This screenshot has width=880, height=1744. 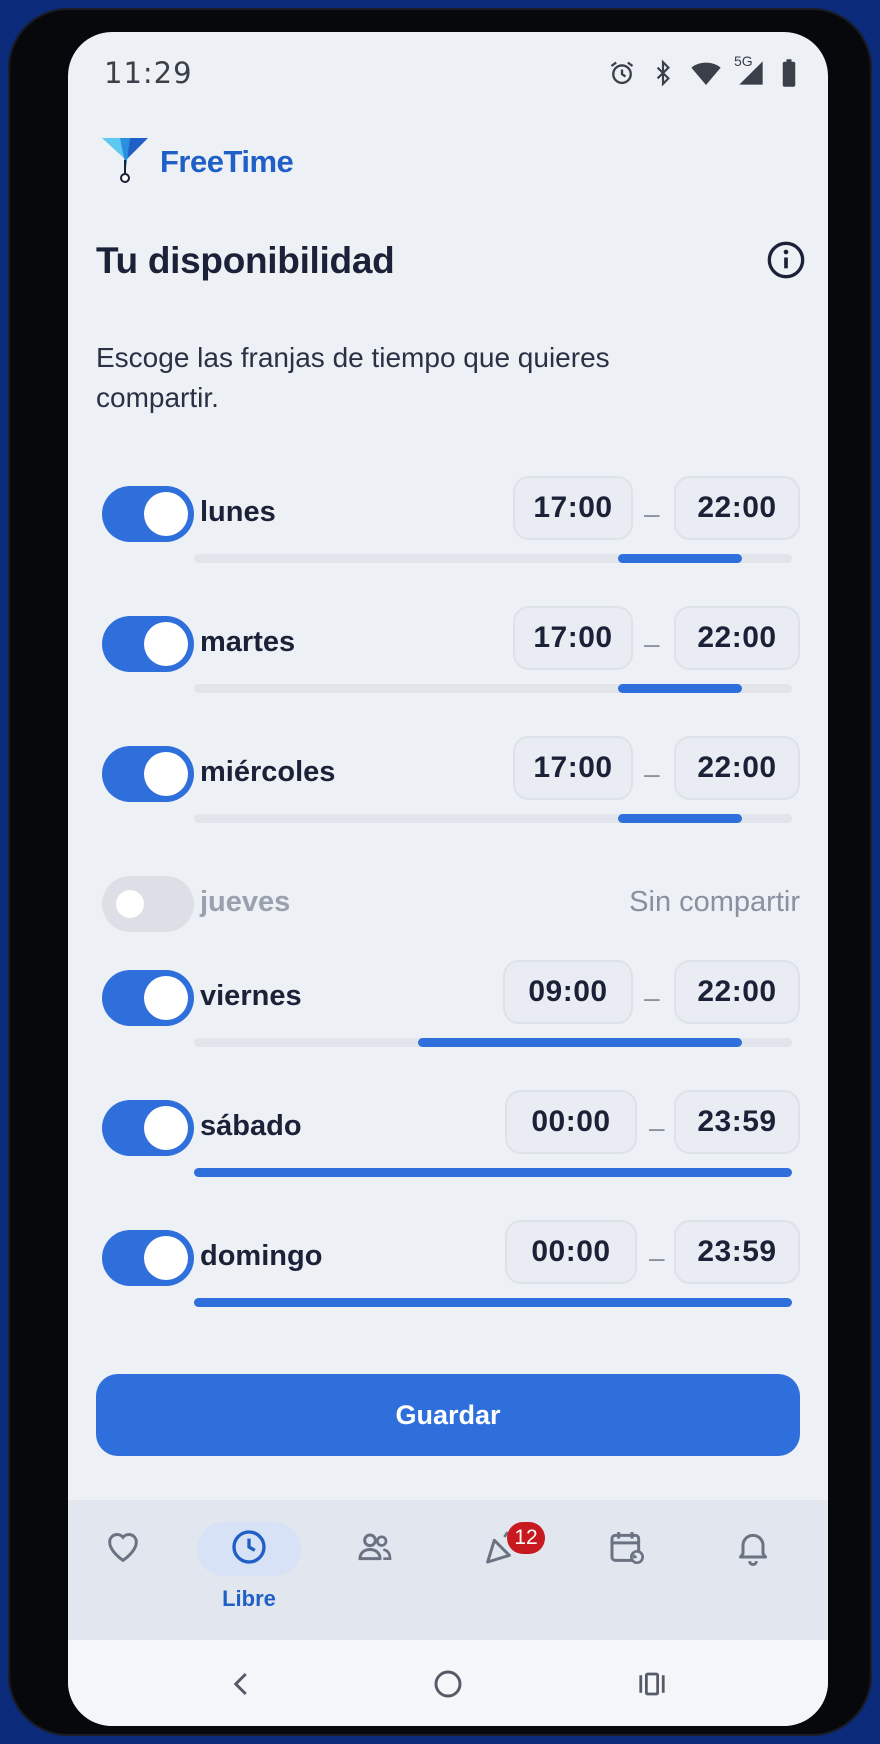 I want to click on nav-pill: 12, so click(x=501, y=1549).